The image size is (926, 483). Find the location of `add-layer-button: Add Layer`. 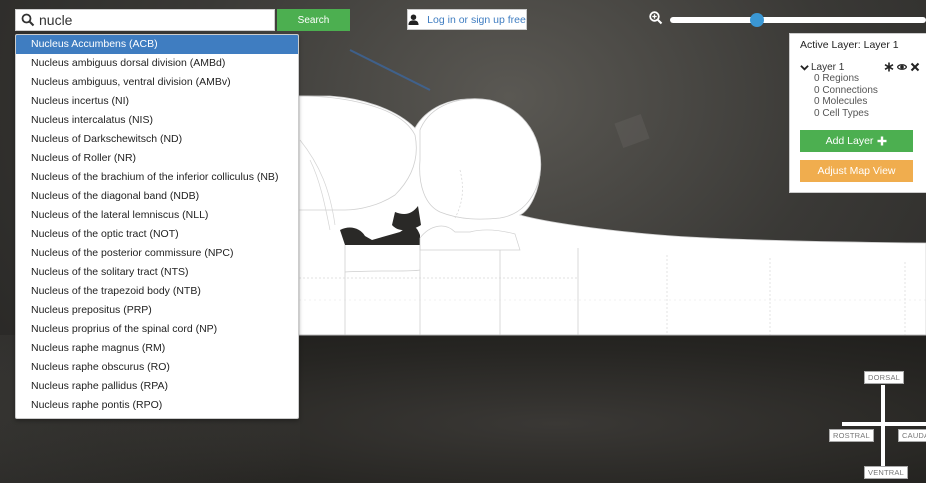

add-layer-button: Add Layer is located at coordinates (856, 141).